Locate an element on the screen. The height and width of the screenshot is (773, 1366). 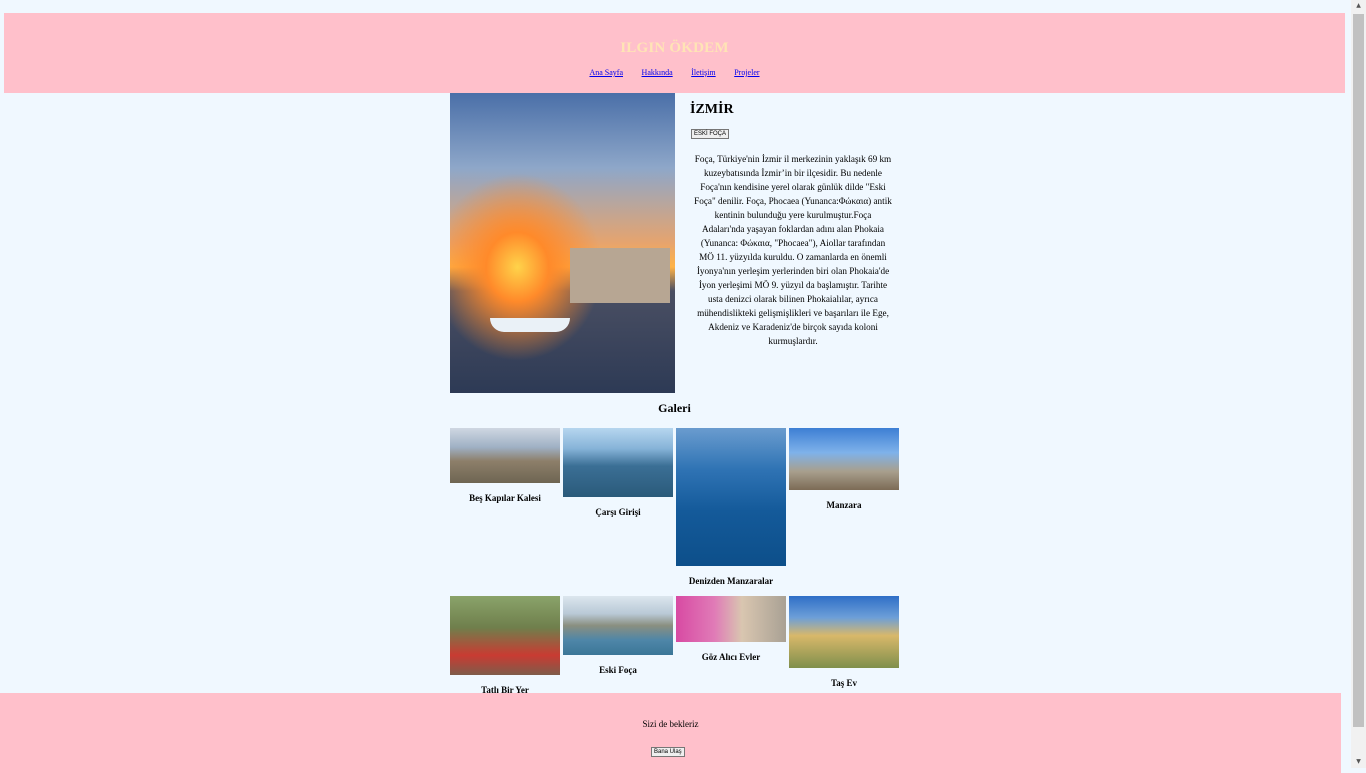
gallery-title: Galeri is located at coordinates (674, 408).